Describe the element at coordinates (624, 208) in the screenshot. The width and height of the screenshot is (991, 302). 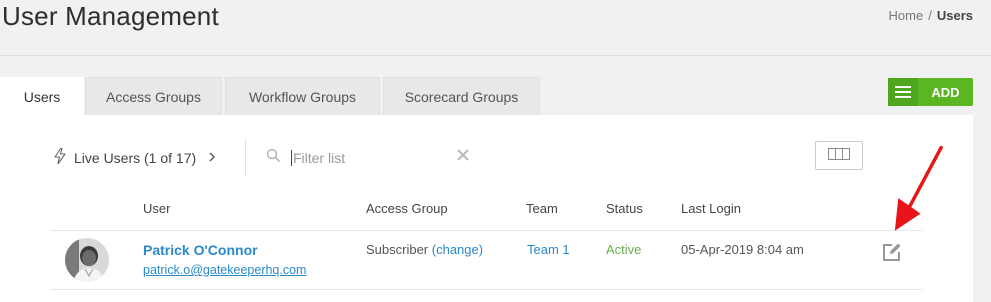
I see `column-header-status: Status` at that location.